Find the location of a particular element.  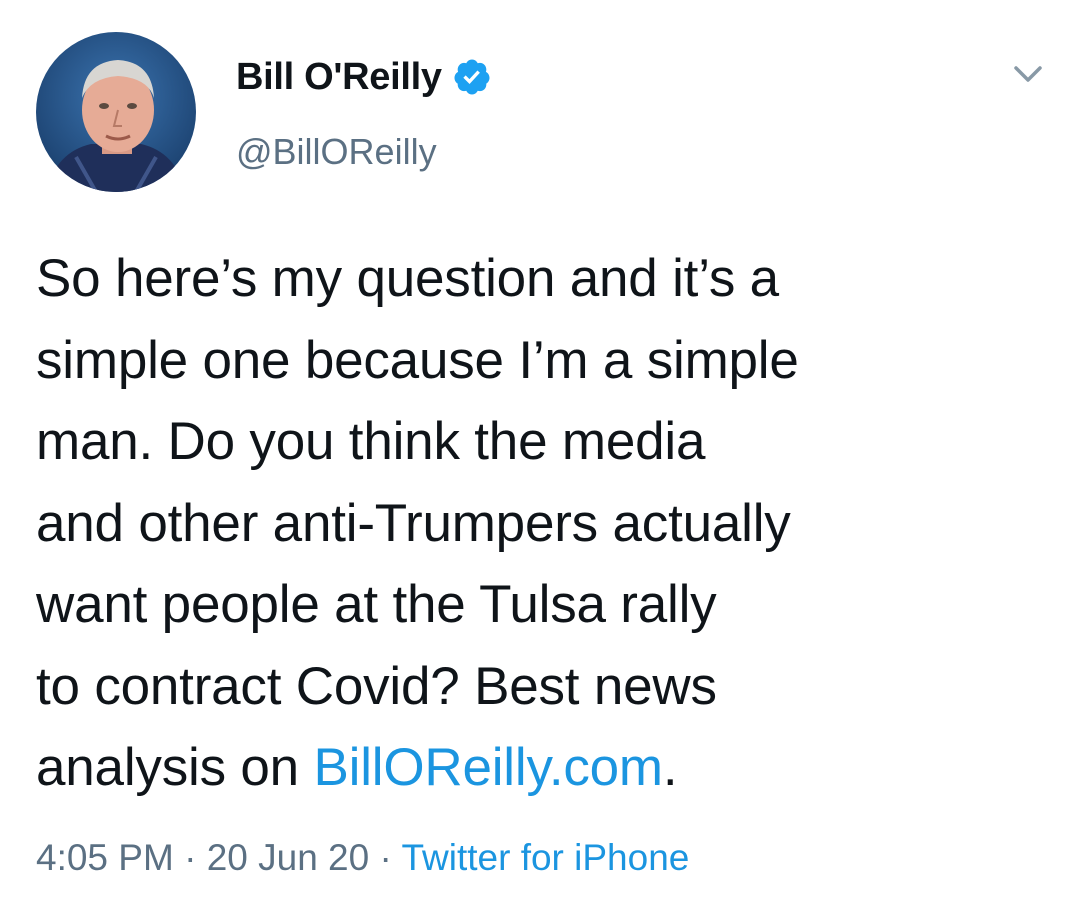

tweet-date: 20 Jun 20 is located at coordinates (288, 857).